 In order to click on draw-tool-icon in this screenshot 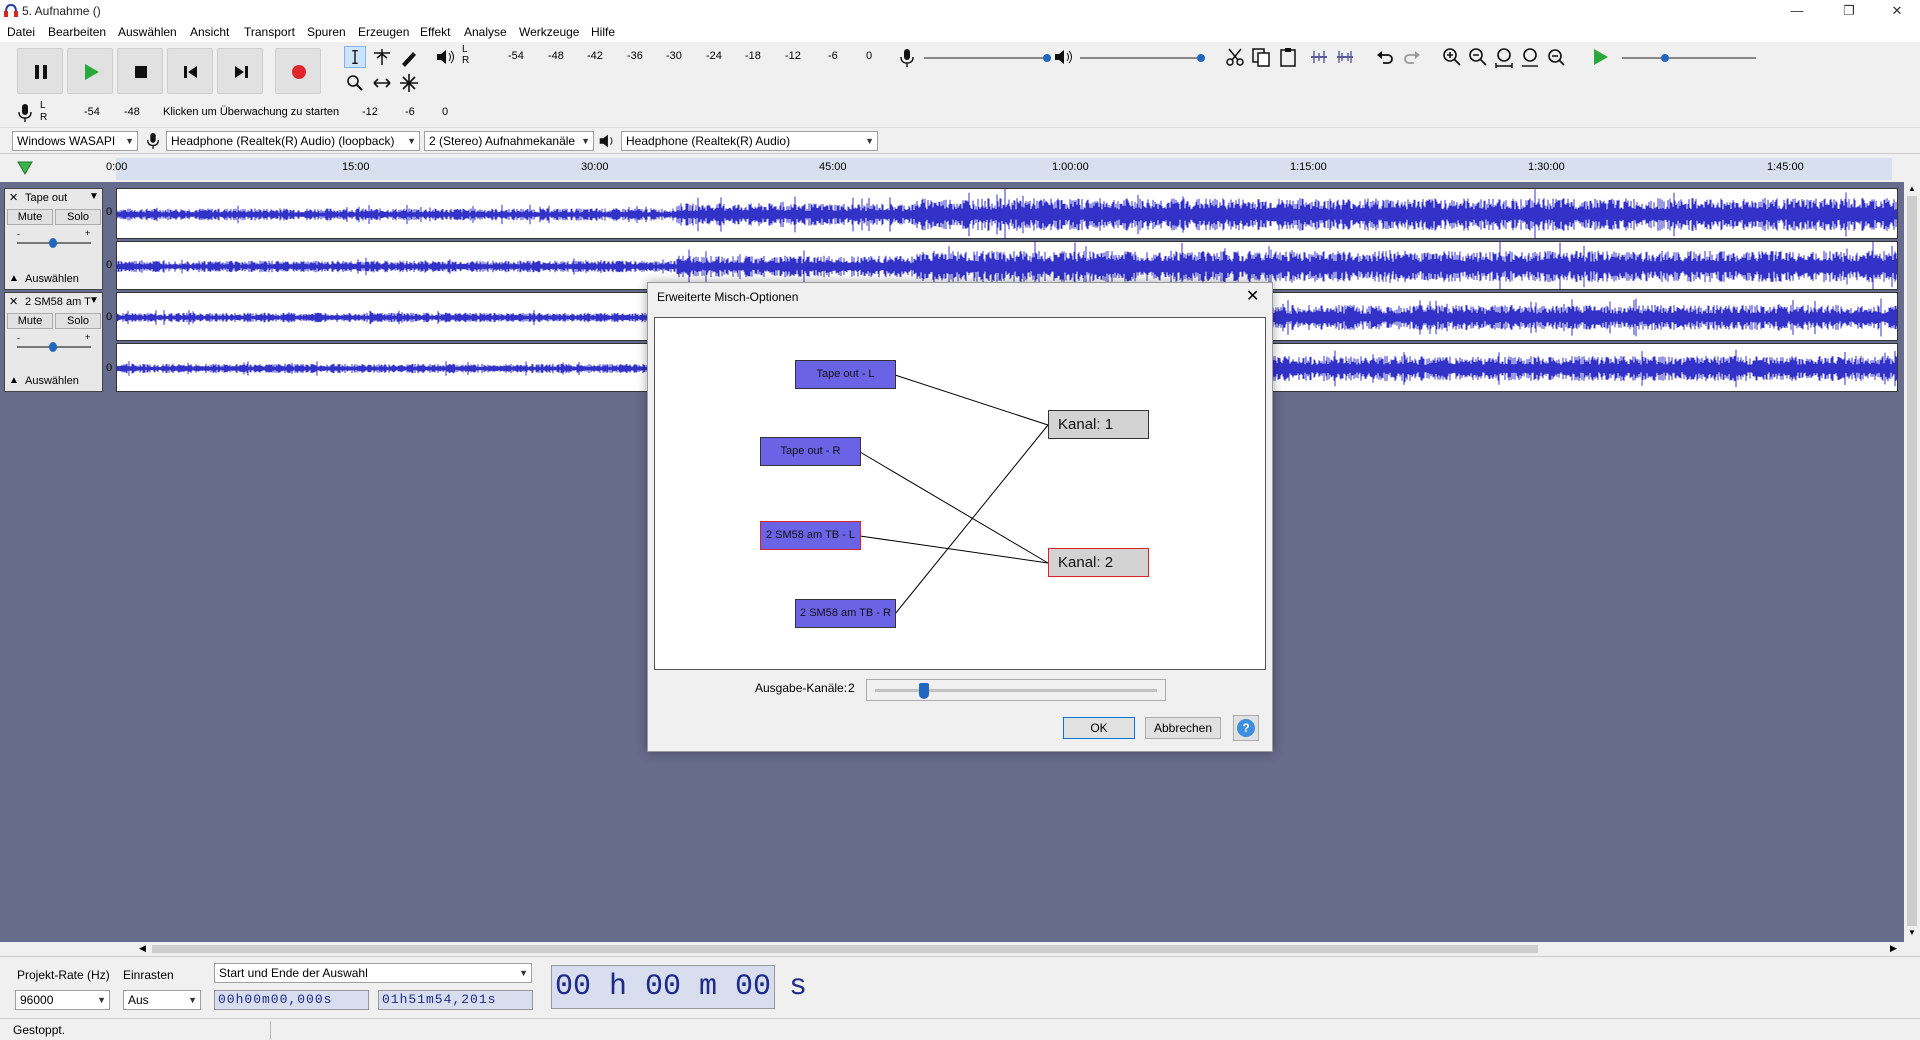, I will do `click(409, 57)`.